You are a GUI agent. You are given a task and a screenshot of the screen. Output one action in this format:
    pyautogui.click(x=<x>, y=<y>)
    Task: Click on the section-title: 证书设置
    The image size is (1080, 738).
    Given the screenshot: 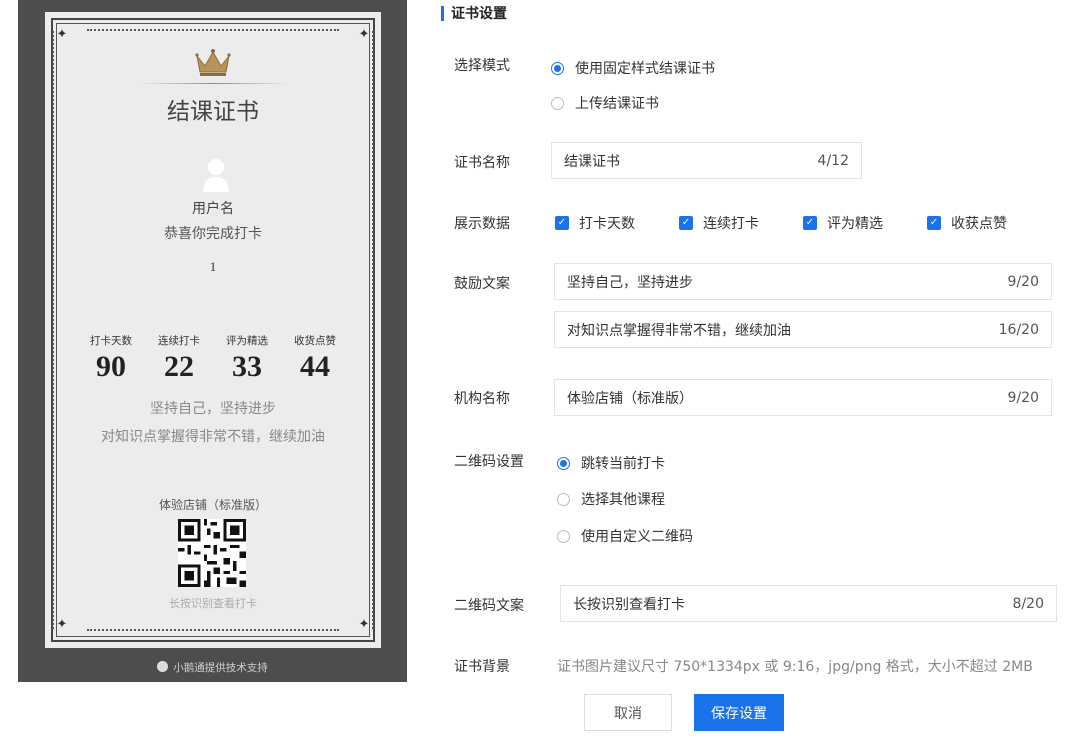 What is the action you would take?
    pyautogui.click(x=474, y=14)
    